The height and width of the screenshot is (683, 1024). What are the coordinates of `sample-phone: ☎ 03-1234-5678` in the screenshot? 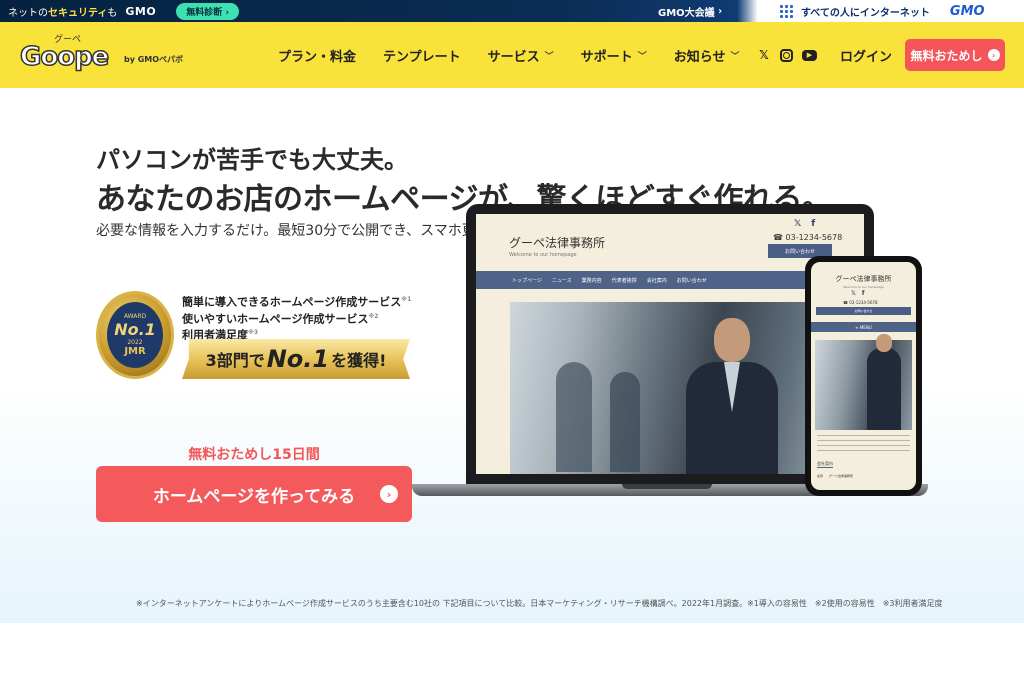 It's located at (808, 237).